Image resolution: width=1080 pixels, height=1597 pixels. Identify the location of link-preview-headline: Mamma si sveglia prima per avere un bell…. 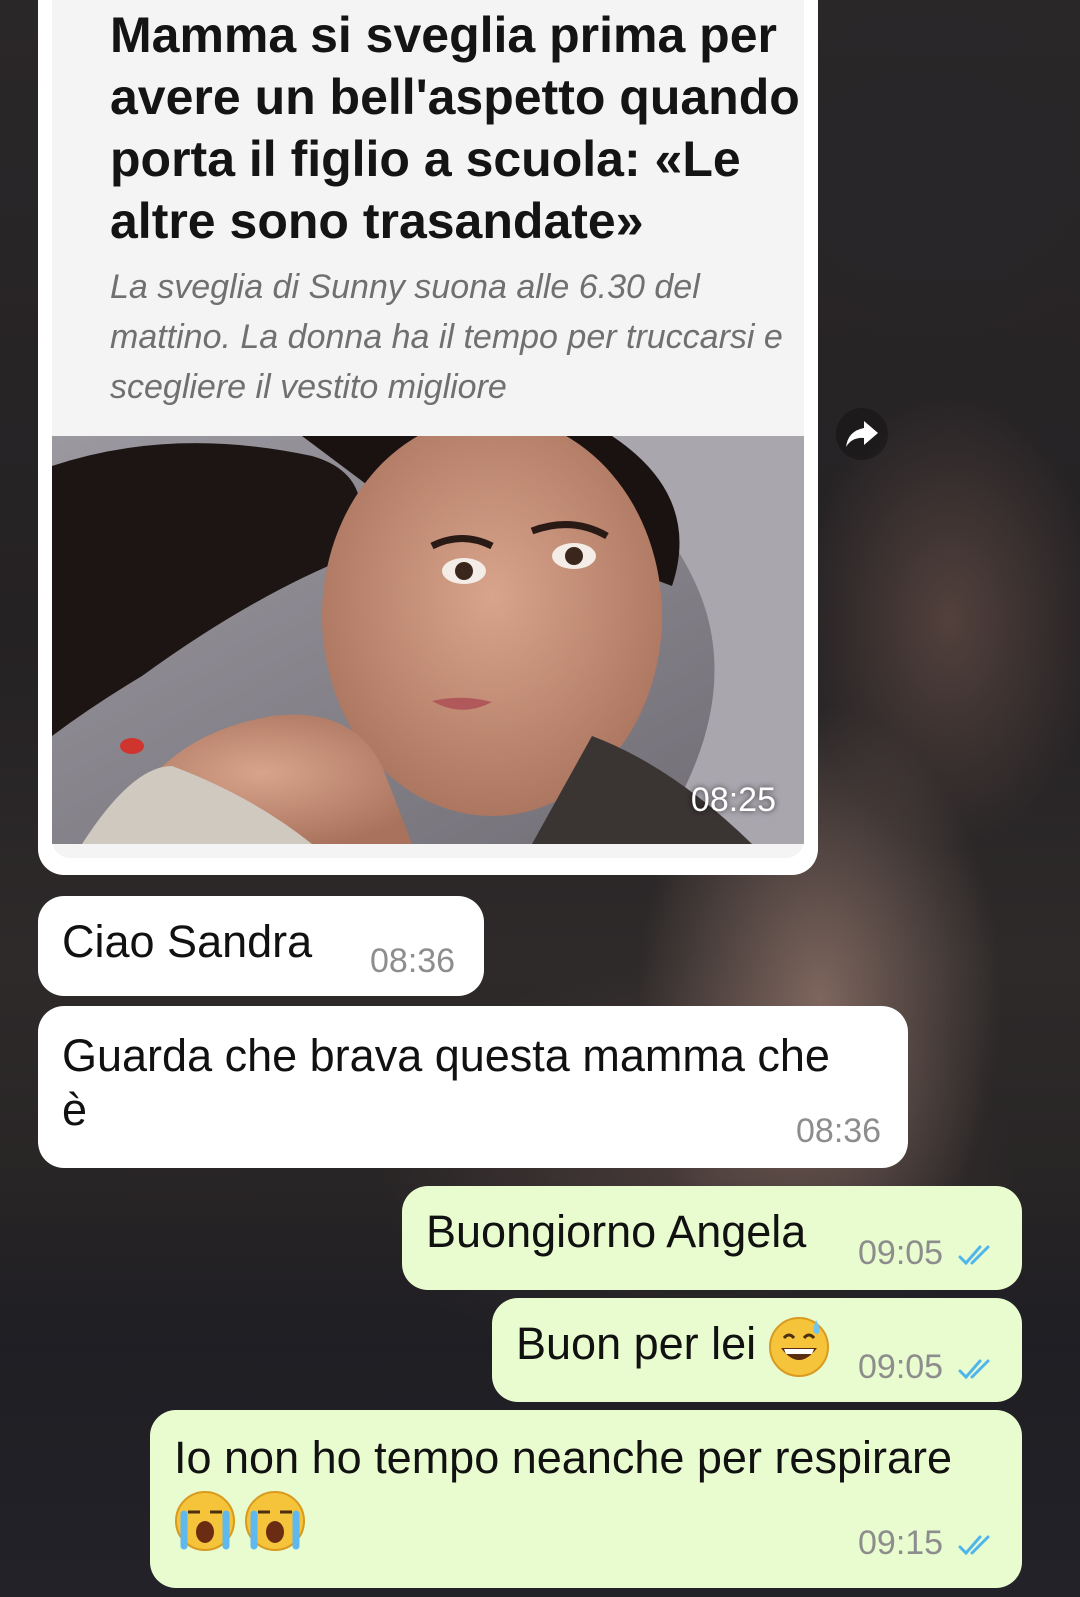
(455, 128).